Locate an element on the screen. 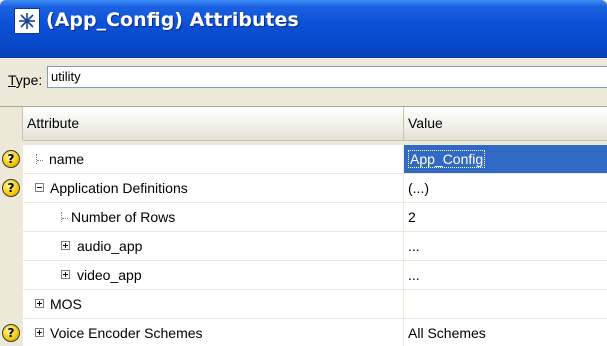  column-header-attribute: Attribute is located at coordinates (213, 123).